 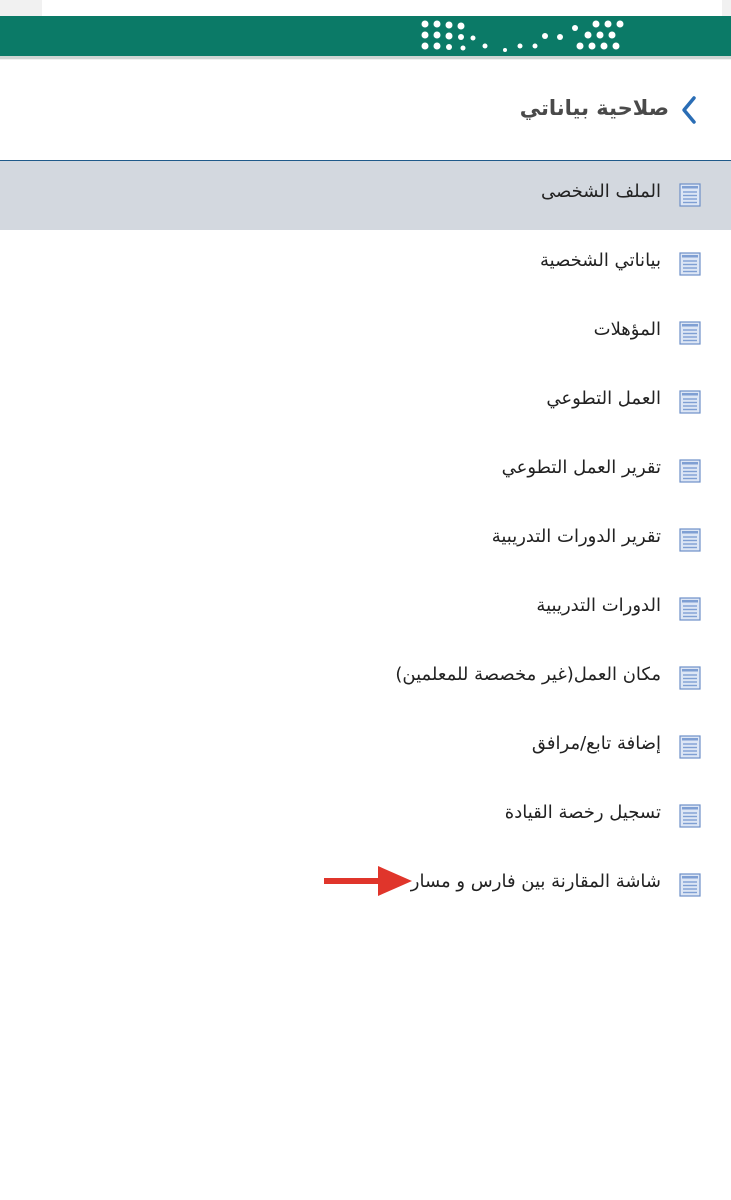 What do you see at coordinates (598, 605) in the screenshot?
I see `menu-item-label: الدورات التدريبية` at bounding box center [598, 605].